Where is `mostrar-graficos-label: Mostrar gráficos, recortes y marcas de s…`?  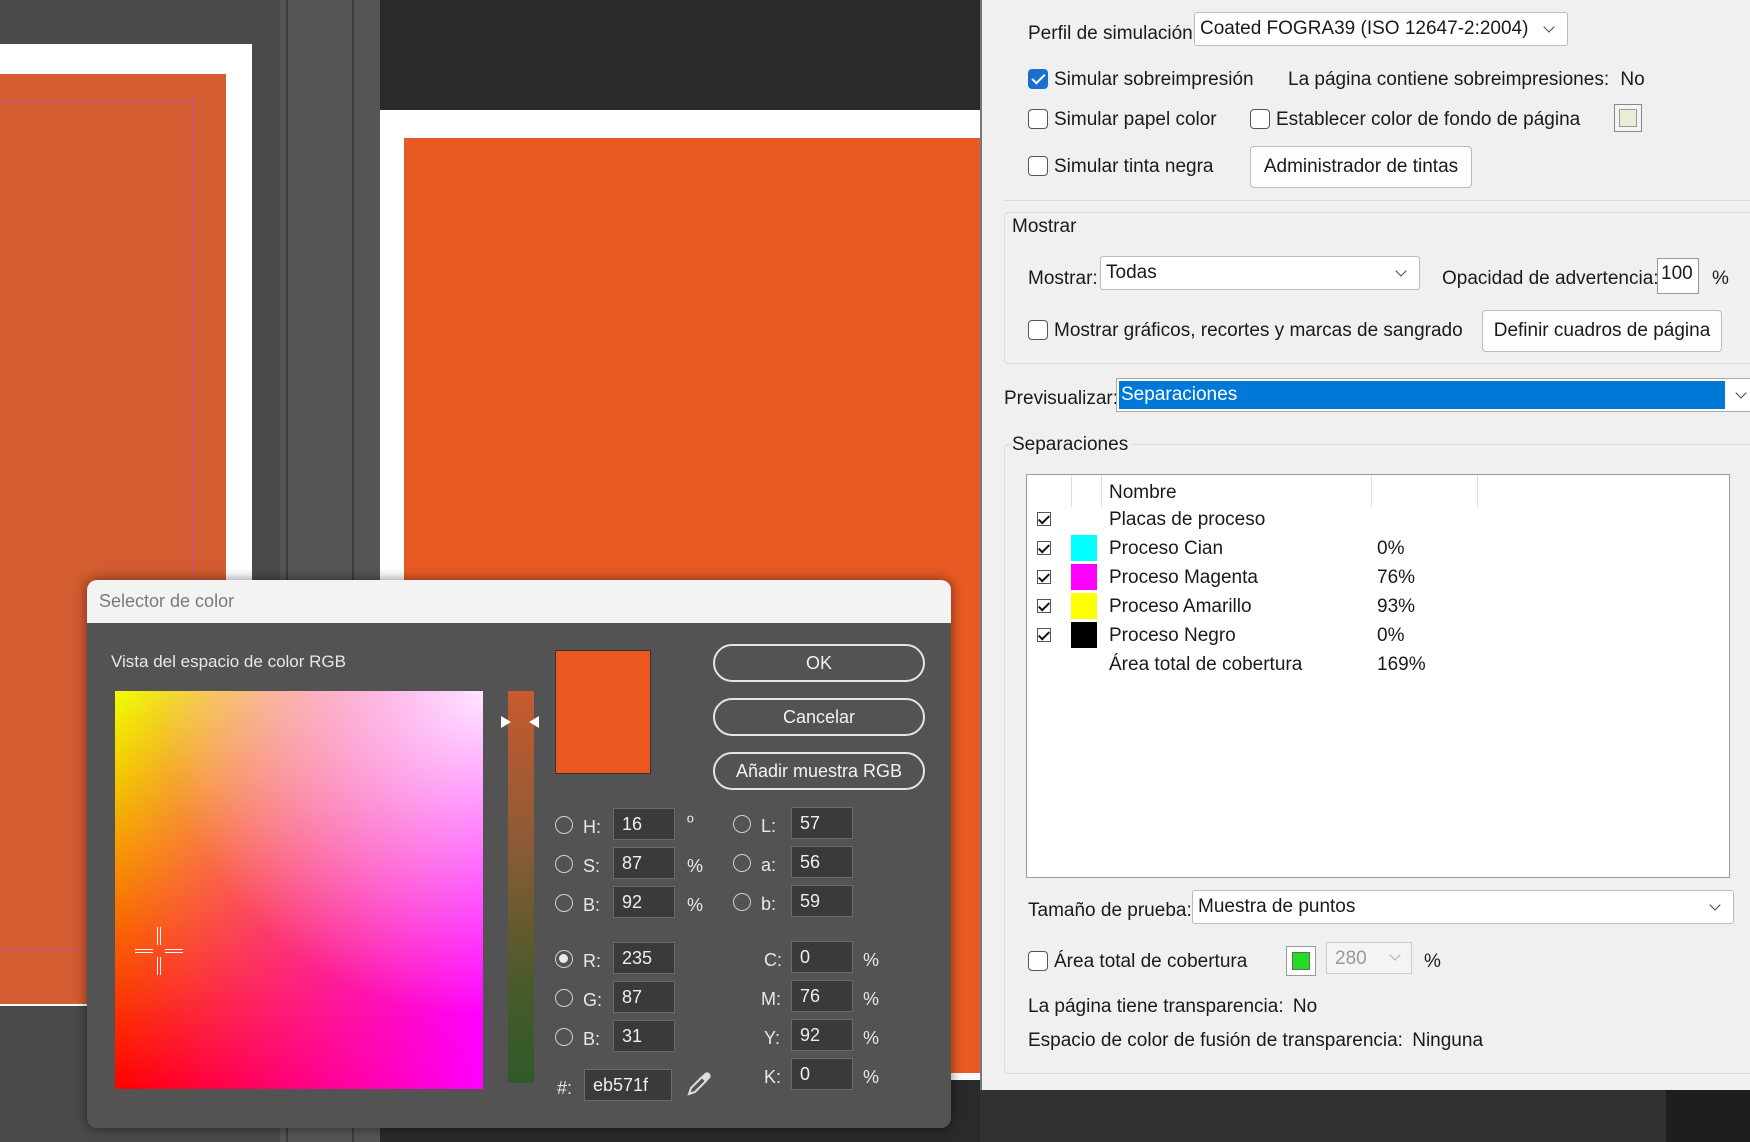
mostrar-graficos-label: Mostrar gráficos, recortes y marcas de s… is located at coordinates (1258, 330).